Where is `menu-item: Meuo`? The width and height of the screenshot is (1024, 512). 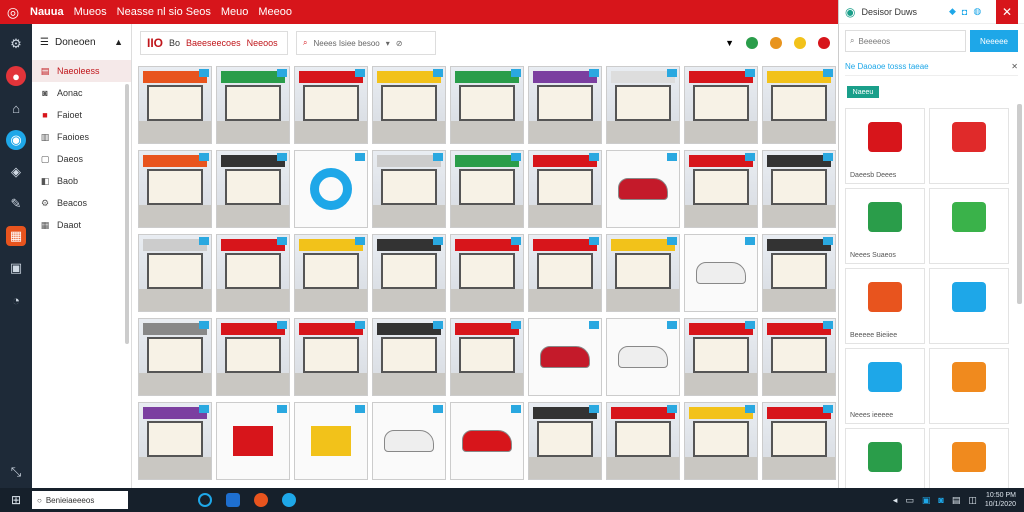
menu-item: Meuo is located at coordinates (235, 12).